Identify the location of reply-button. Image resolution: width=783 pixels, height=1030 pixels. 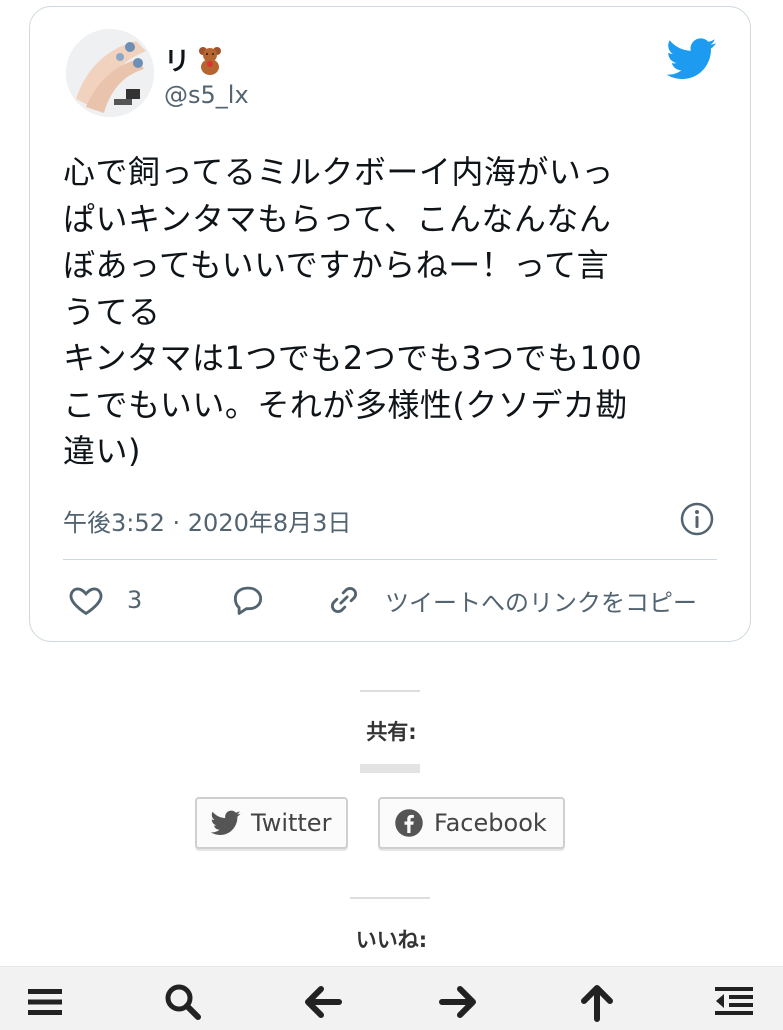
(248, 600).